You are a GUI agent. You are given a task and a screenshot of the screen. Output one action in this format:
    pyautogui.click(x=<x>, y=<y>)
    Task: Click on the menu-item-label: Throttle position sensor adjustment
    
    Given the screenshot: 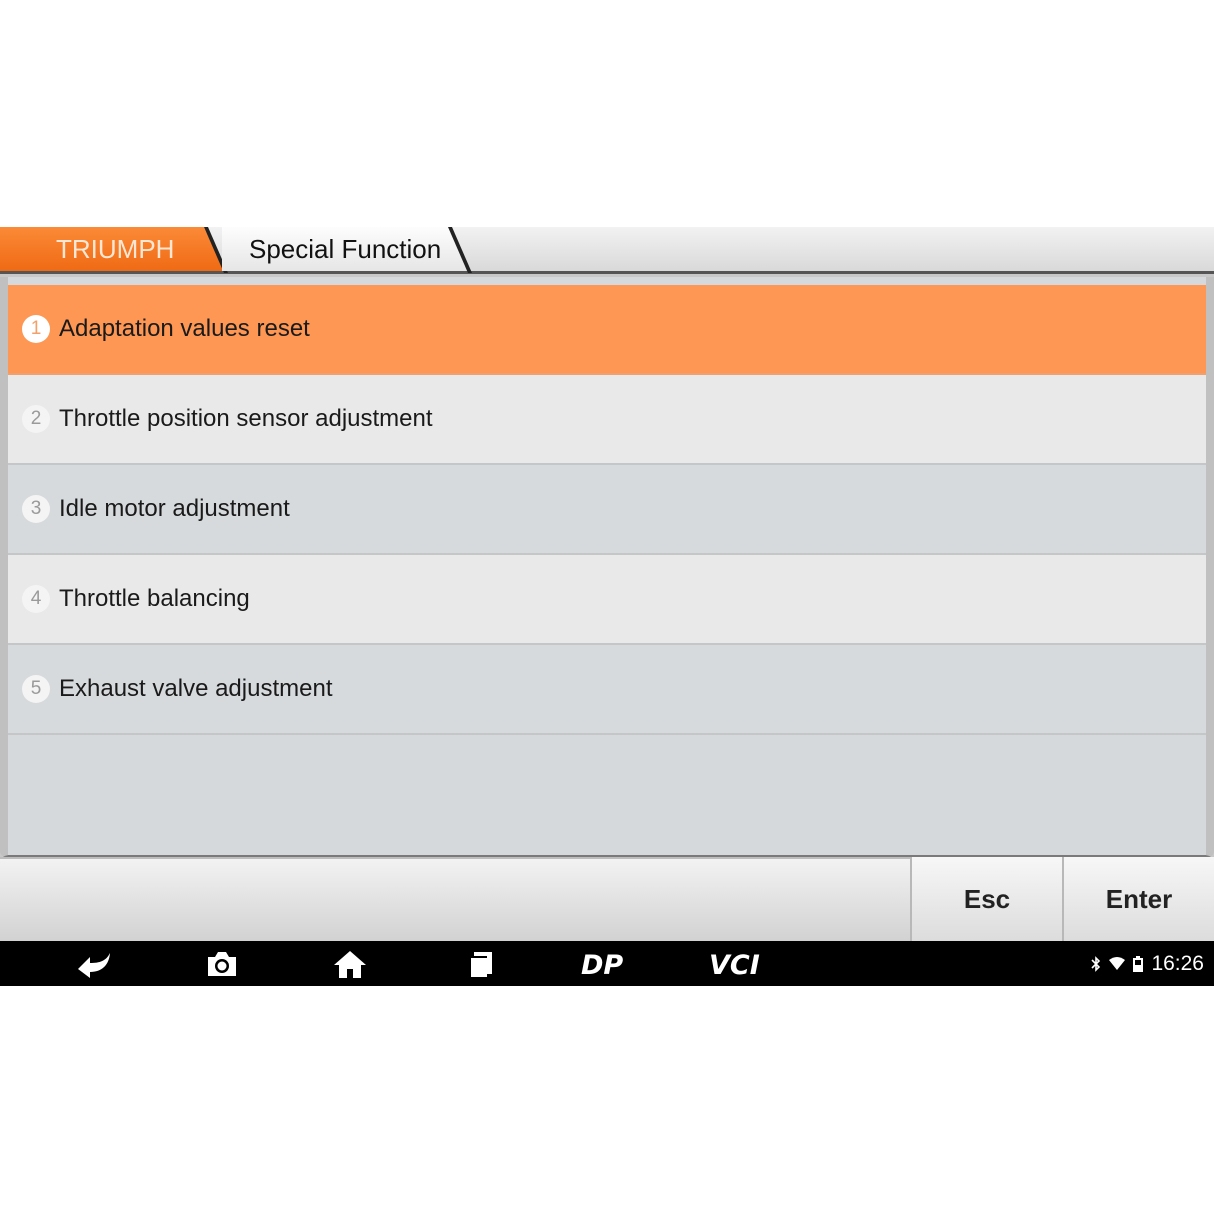 What is the action you would take?
    pyautogui.click(x=246, y=418)
    